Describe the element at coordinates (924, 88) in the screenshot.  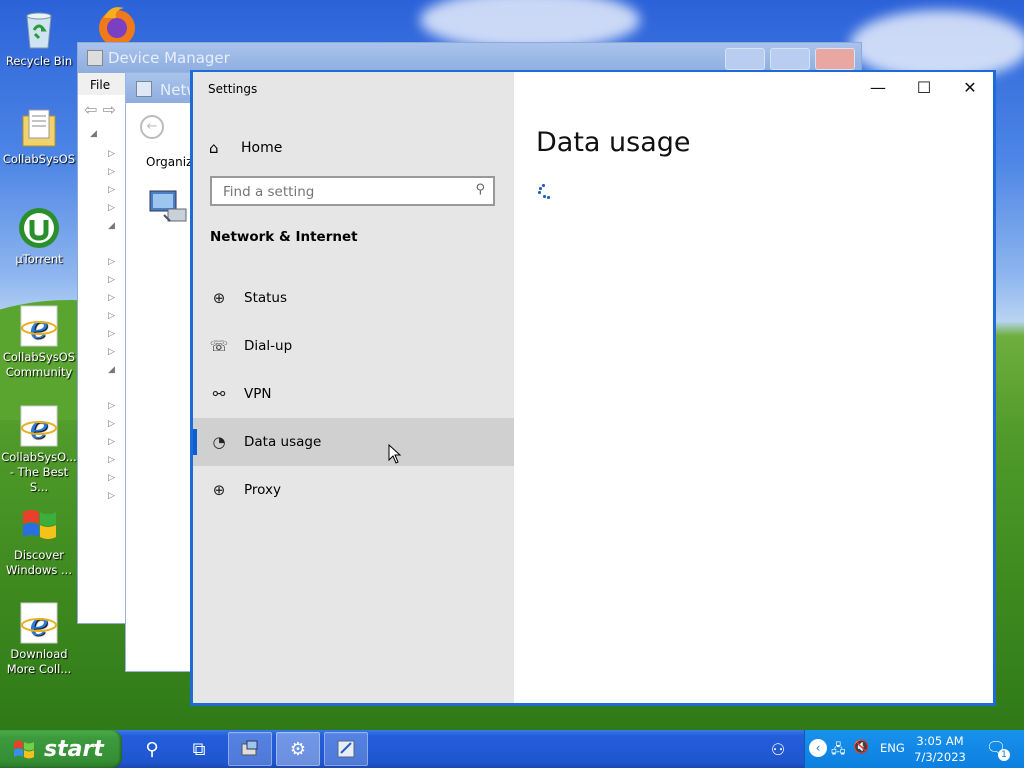
I see `maximize-button: ☐` at that location.